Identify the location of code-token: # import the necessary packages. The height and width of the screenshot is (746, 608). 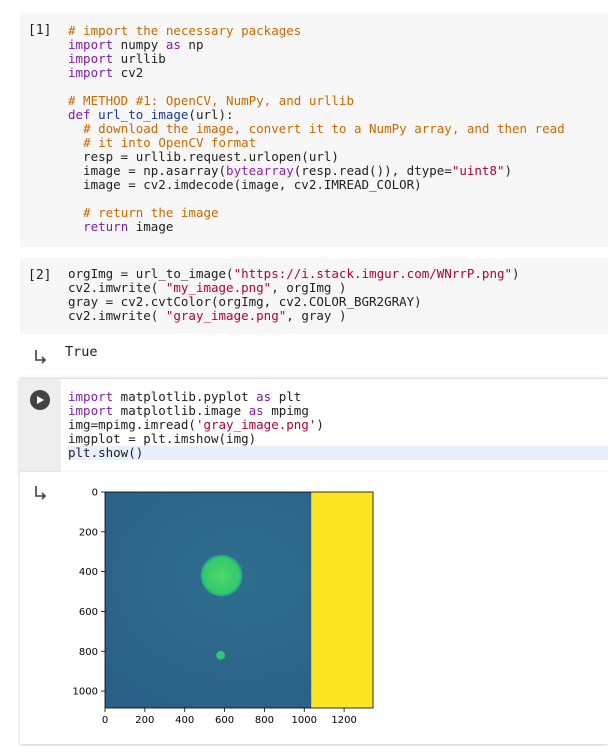
(185, 30).